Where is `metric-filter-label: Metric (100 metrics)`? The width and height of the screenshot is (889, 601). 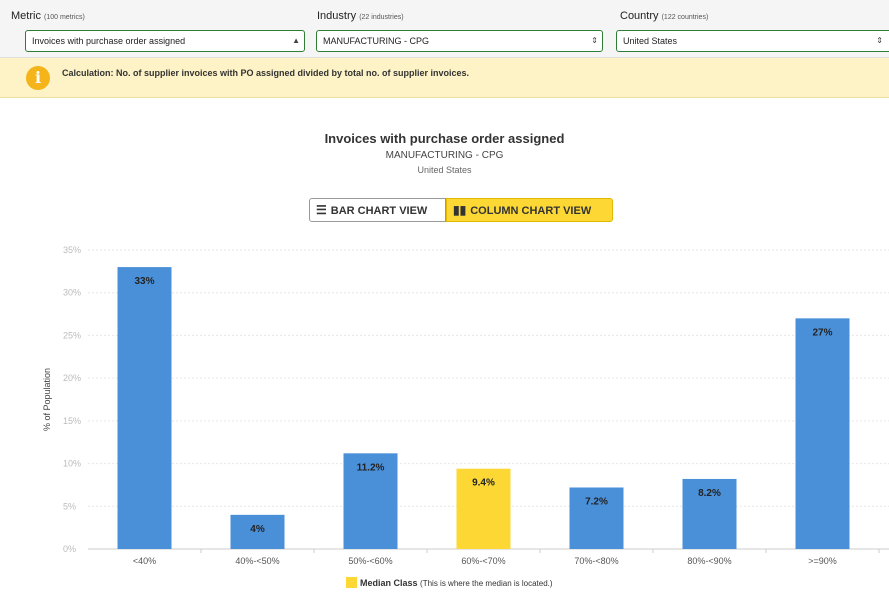 metric-filter-label: Metric (100 metrics) is located at coordinates (160, 17).